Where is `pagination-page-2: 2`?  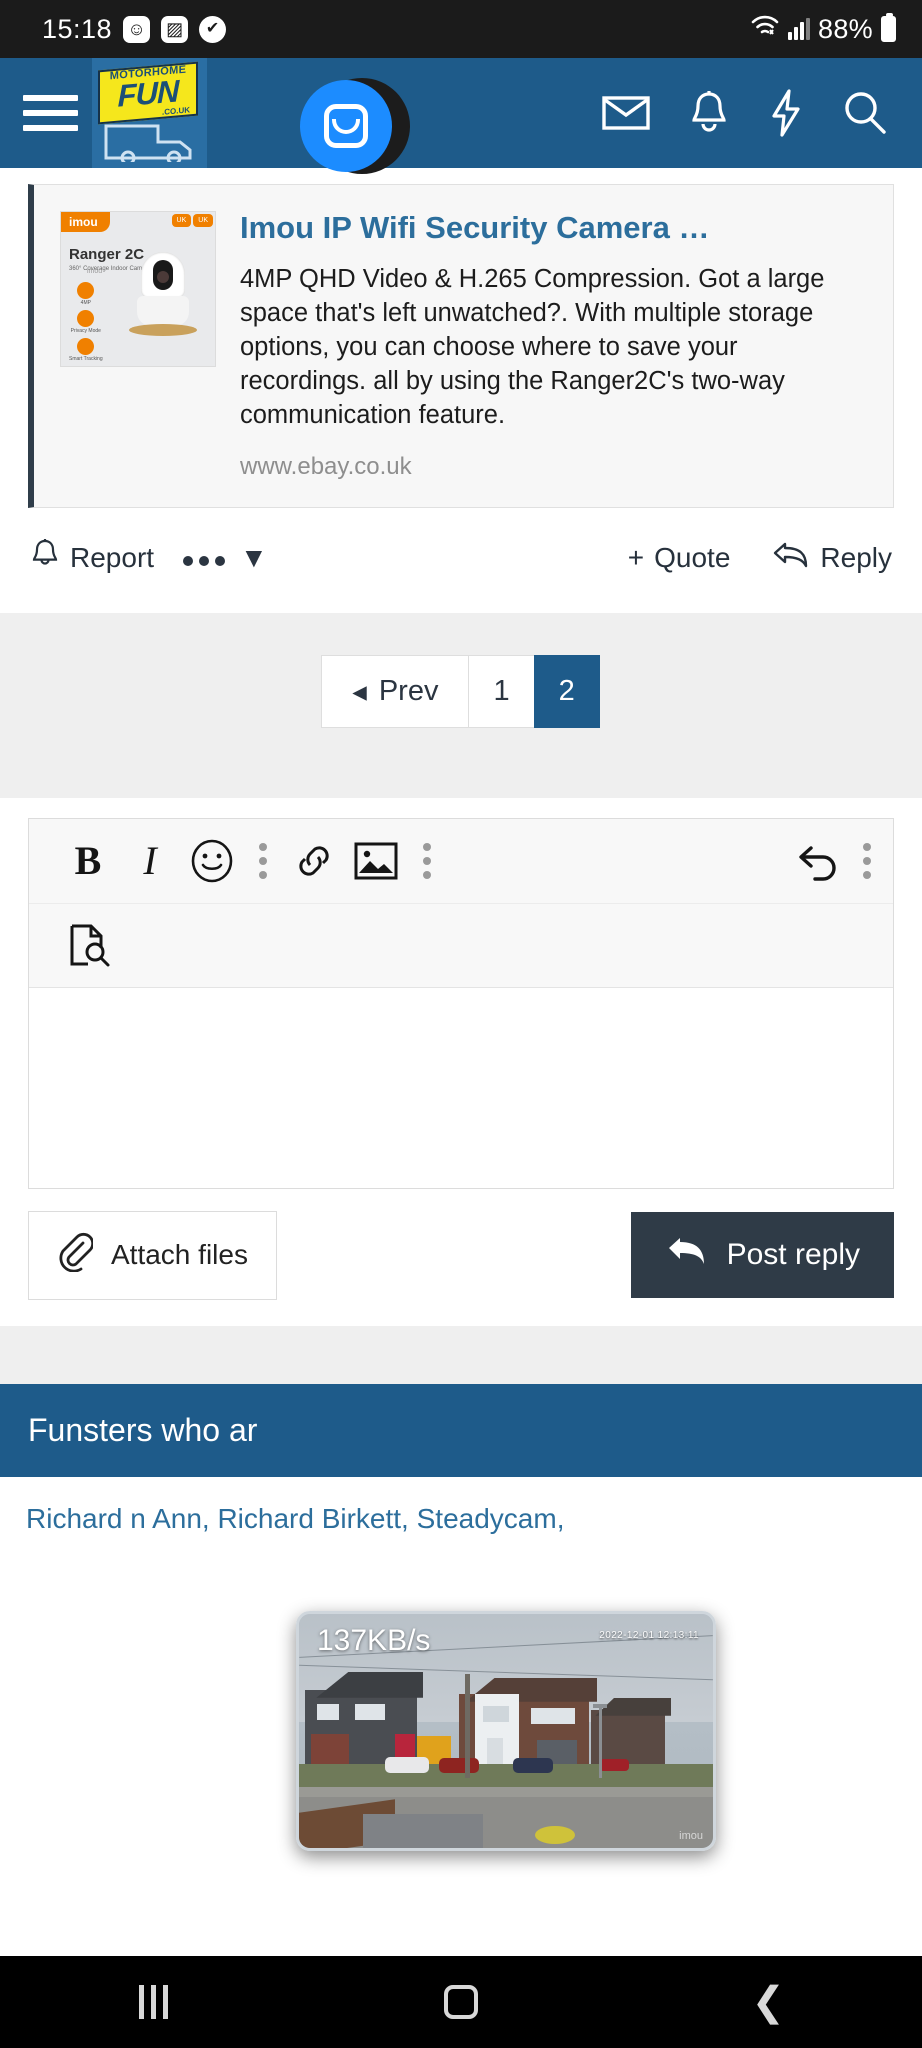 pagination-page-2: 2 is located at coordinates (566, 691).